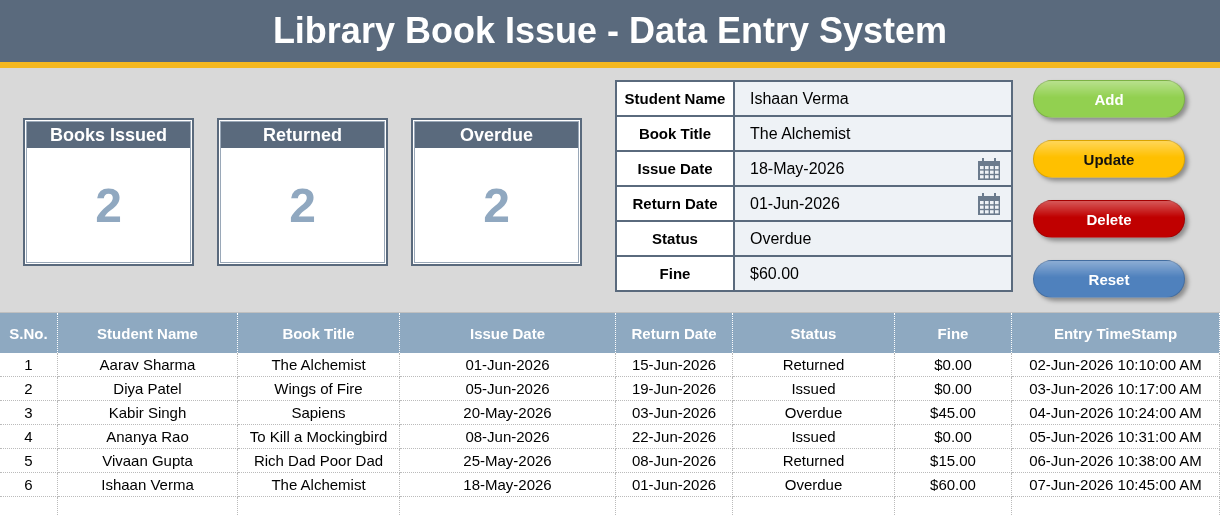  I want to click on input-field: 18-May-2026, so click(873, 168).